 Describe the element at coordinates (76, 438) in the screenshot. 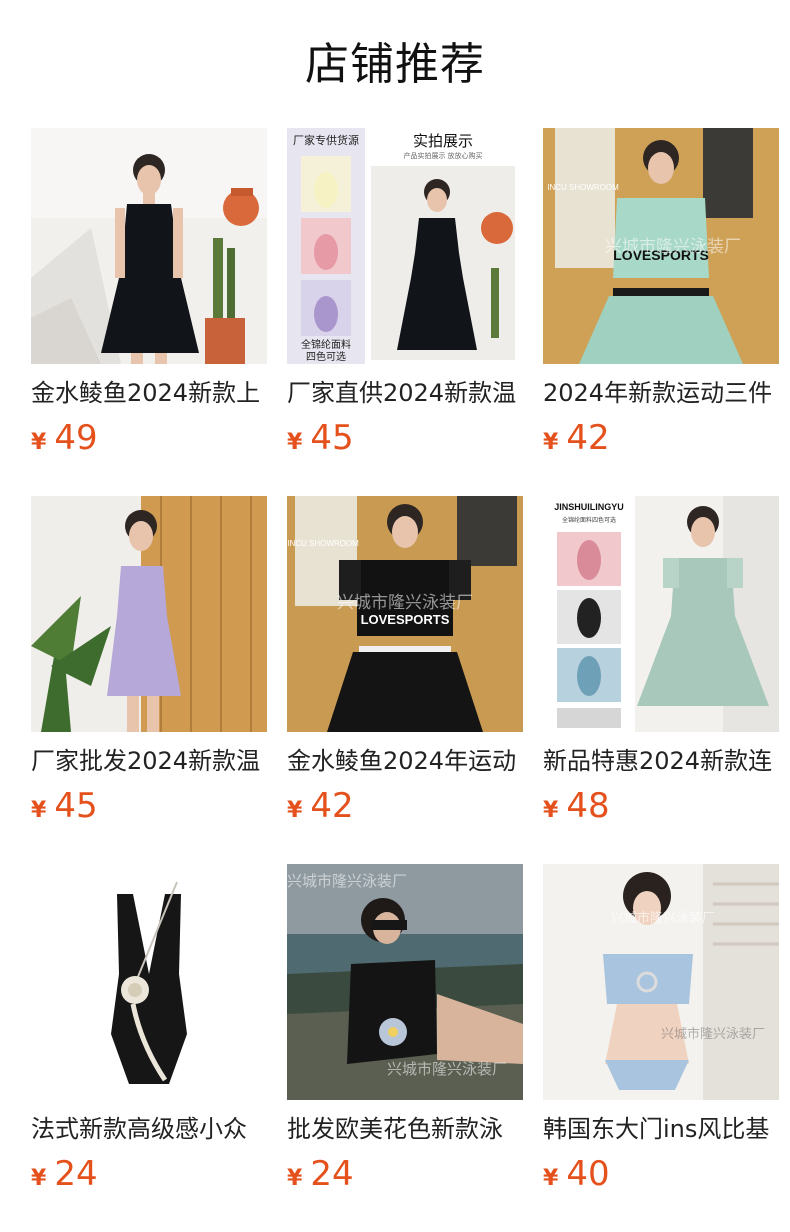

I see `price-value: 49` at that location.